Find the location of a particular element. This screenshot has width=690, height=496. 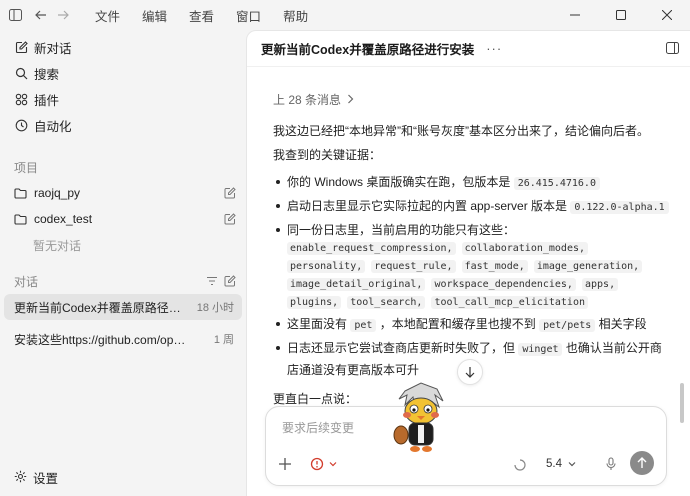

conversation-label: 更新当前Codex并覆盖原路径进行安装 is located at coordinates (100, 307).